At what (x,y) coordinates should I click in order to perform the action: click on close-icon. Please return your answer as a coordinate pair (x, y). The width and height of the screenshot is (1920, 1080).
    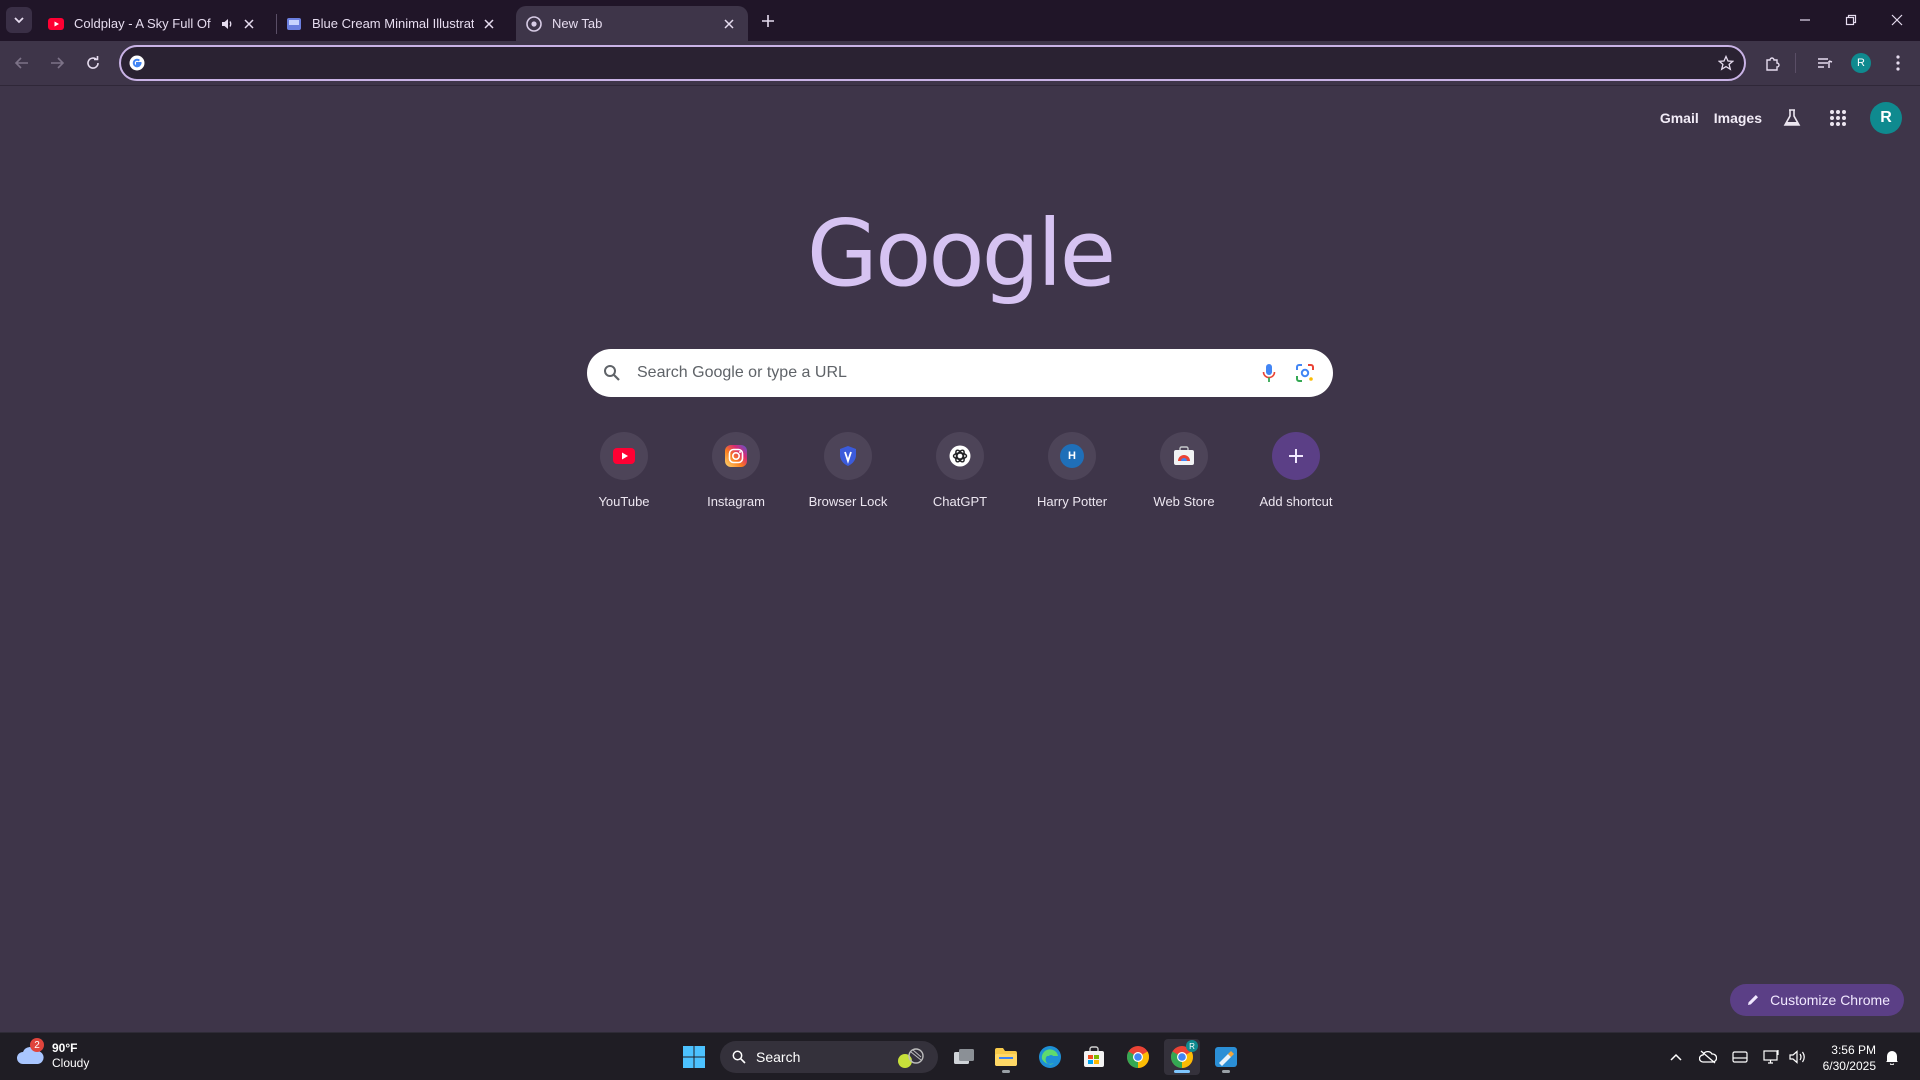
    Looking at the image, I should click on (1897, 20).